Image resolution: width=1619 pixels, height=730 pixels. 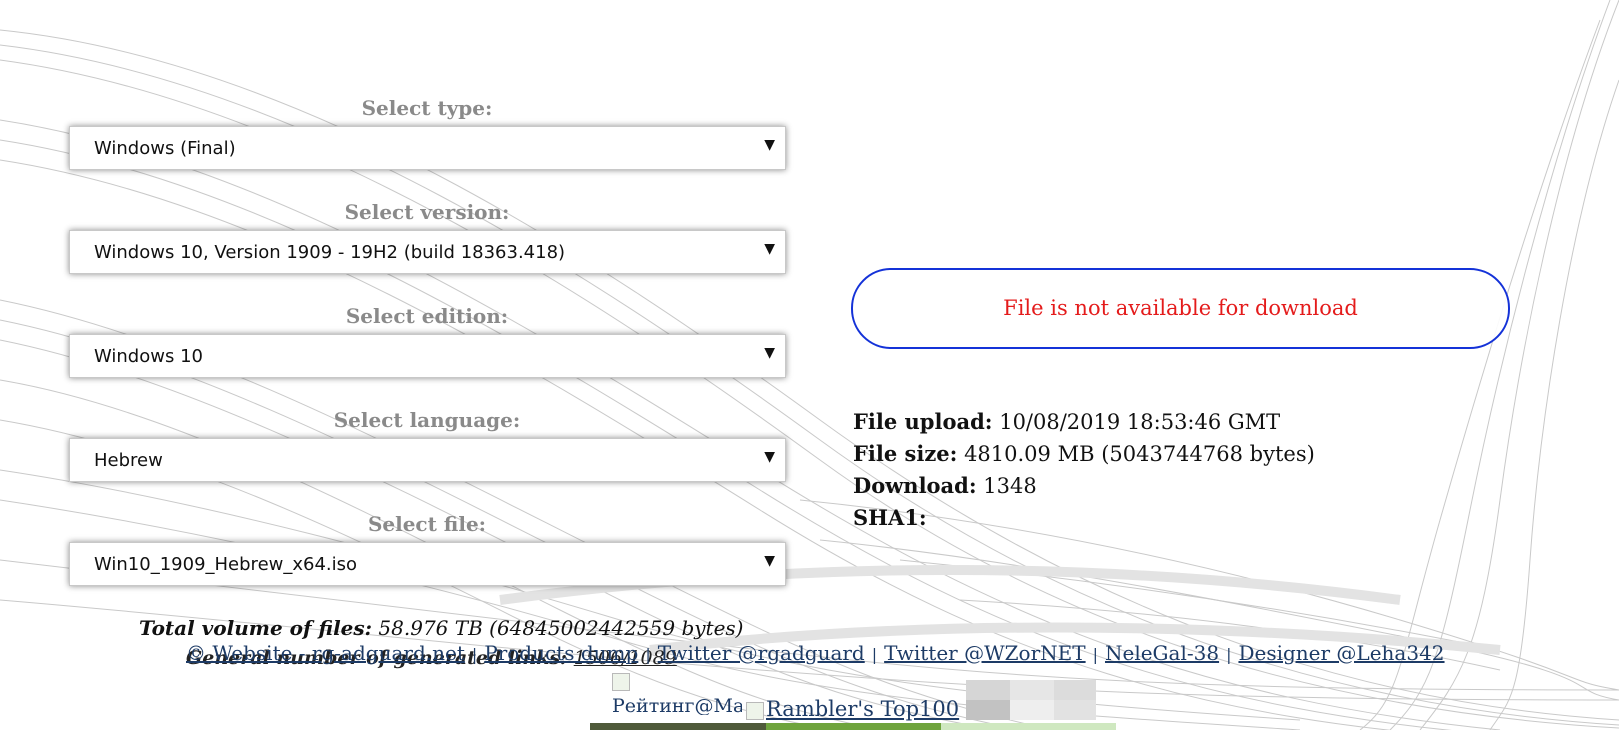 I want to click on select-type-value: Windows (Final), so click(x=165, y=148).